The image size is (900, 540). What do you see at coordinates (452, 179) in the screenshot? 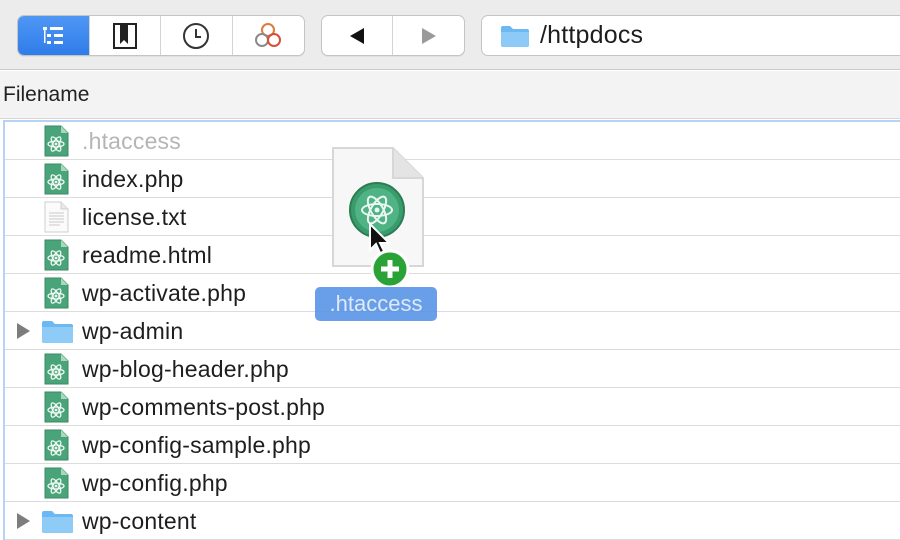
I see `file-row: index.php` at bounding box center [452, 179].